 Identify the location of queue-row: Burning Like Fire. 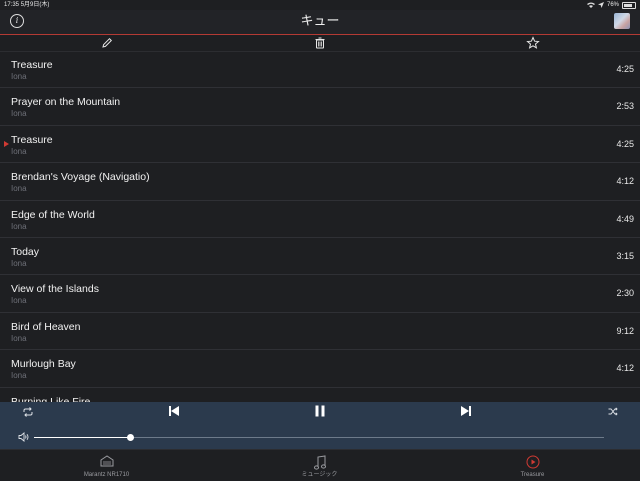
(320, 395).